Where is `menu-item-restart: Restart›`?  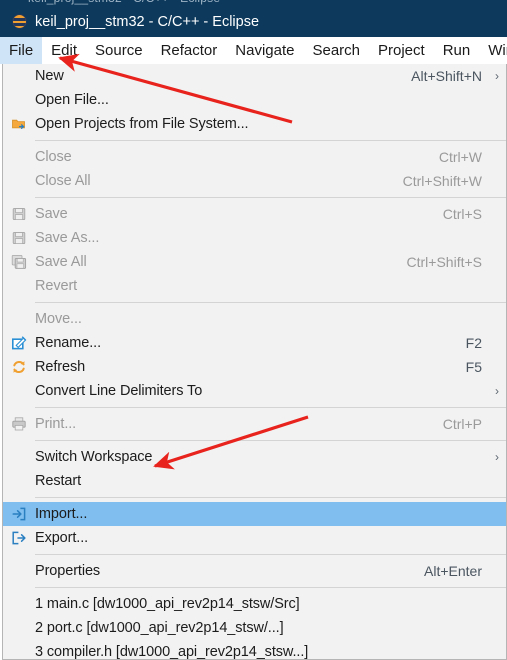
menu-item-restart: Restart› is located at coordinates (254, 481).